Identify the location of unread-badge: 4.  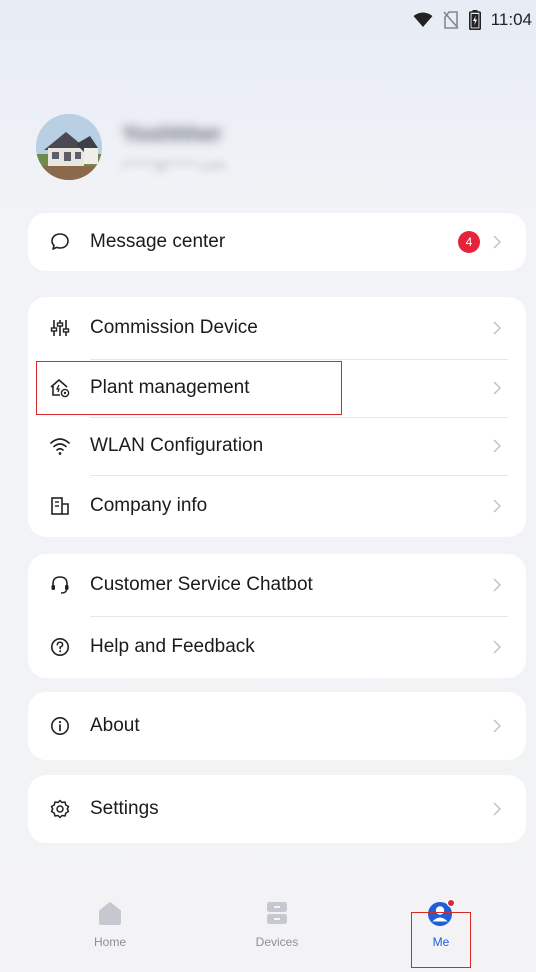
(469, 242).